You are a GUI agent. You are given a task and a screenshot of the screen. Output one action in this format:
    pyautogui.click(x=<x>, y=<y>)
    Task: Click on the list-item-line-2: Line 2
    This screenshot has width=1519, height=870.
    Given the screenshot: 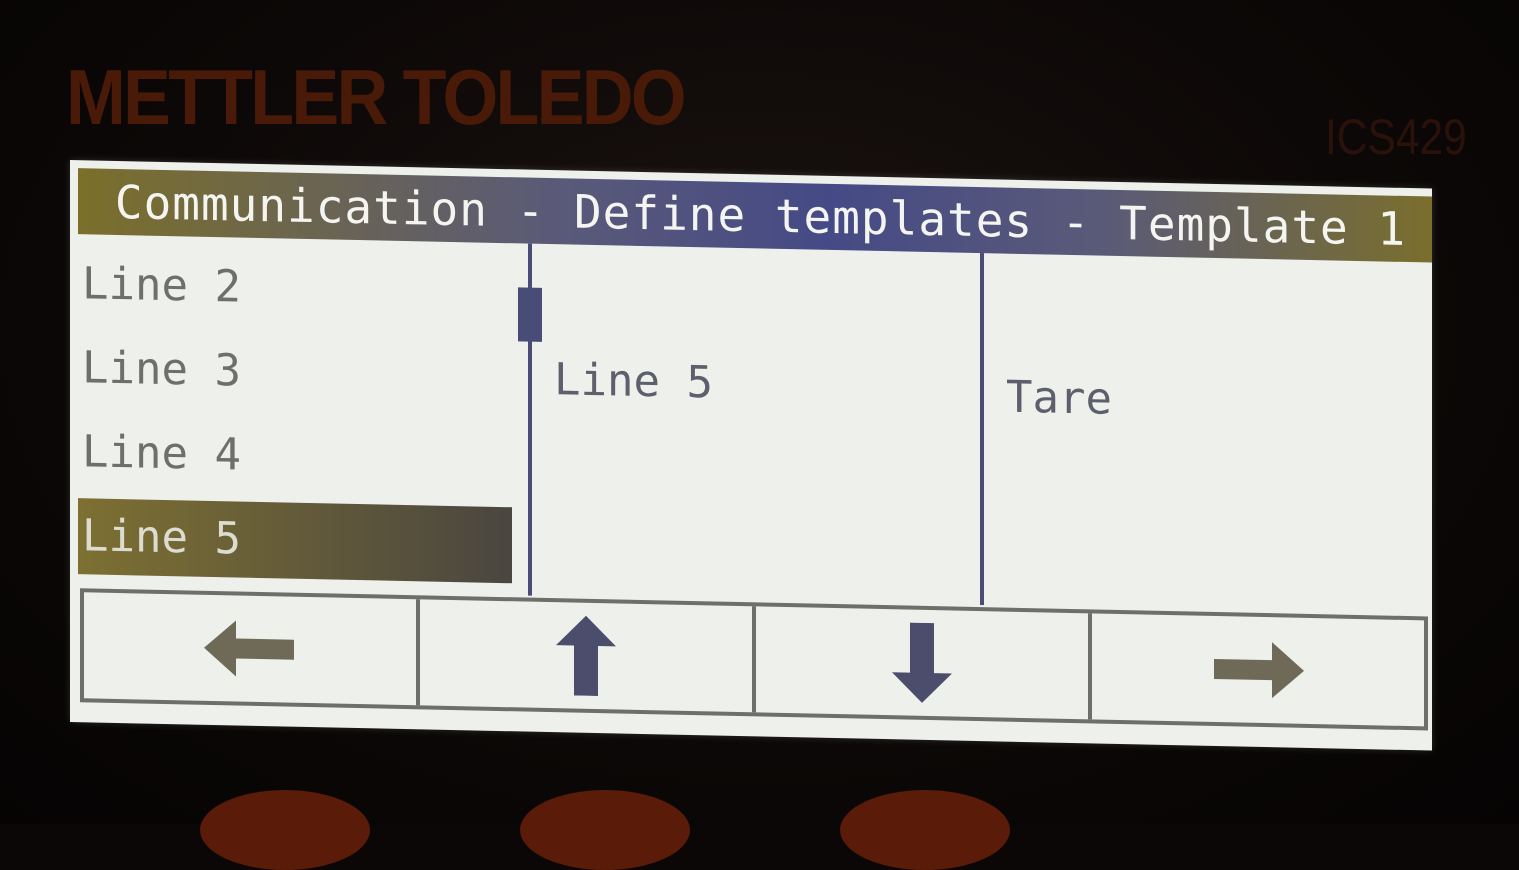 What is the action you would take?
    pyautogui.click(x=295, y=288)
    